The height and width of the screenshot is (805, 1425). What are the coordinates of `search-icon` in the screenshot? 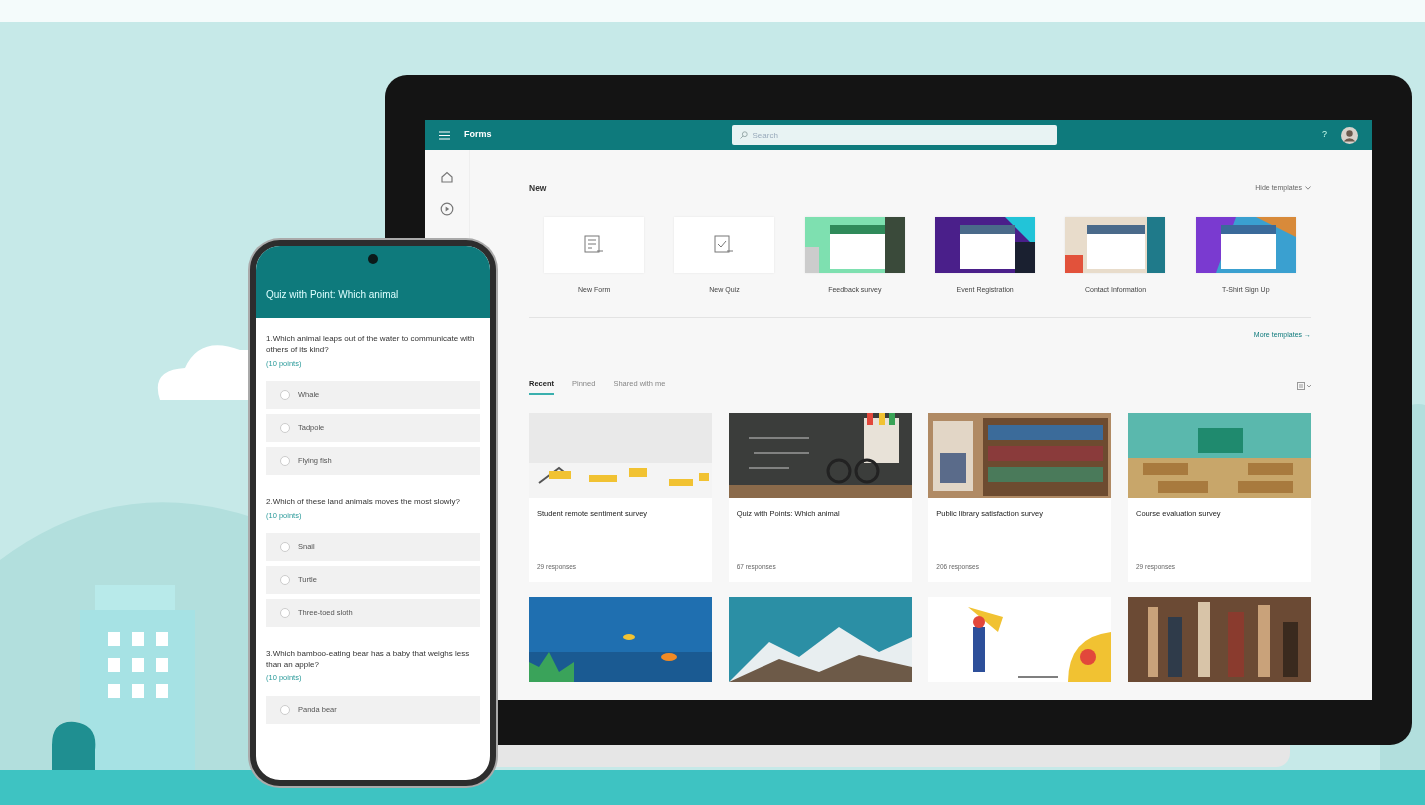 It's located at (743, 135).